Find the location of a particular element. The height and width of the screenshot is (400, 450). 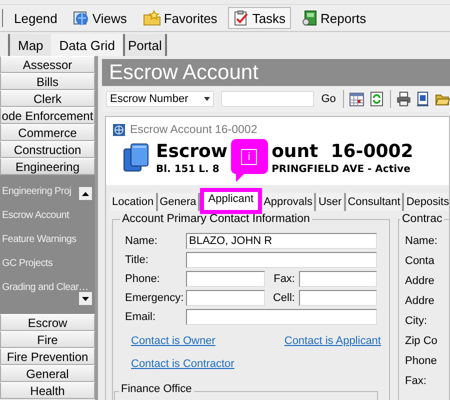

field-label: Cell: is located at coordinates (284, 298).